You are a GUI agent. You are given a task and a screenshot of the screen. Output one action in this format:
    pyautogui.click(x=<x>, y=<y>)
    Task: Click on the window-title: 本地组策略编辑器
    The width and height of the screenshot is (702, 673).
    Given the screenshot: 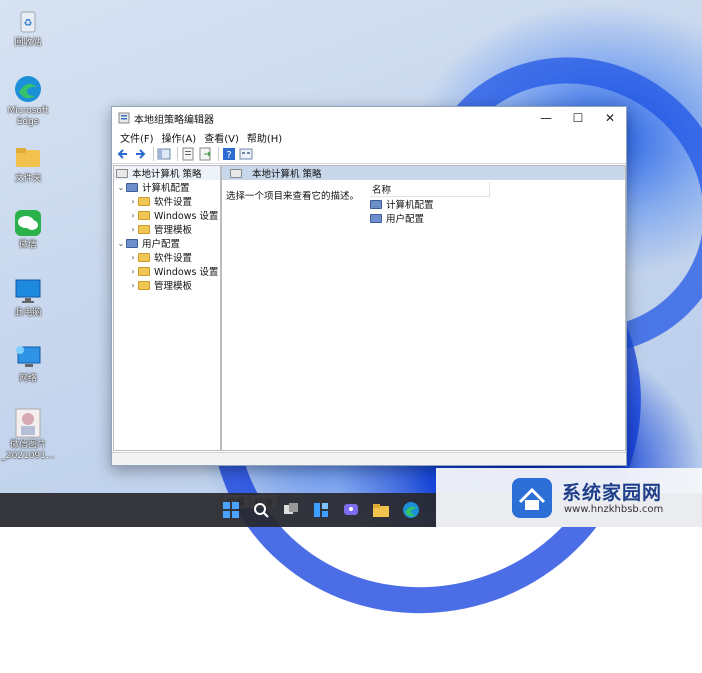 What is the action you would take?
    pyautogui.click(x=174, y=120)
    